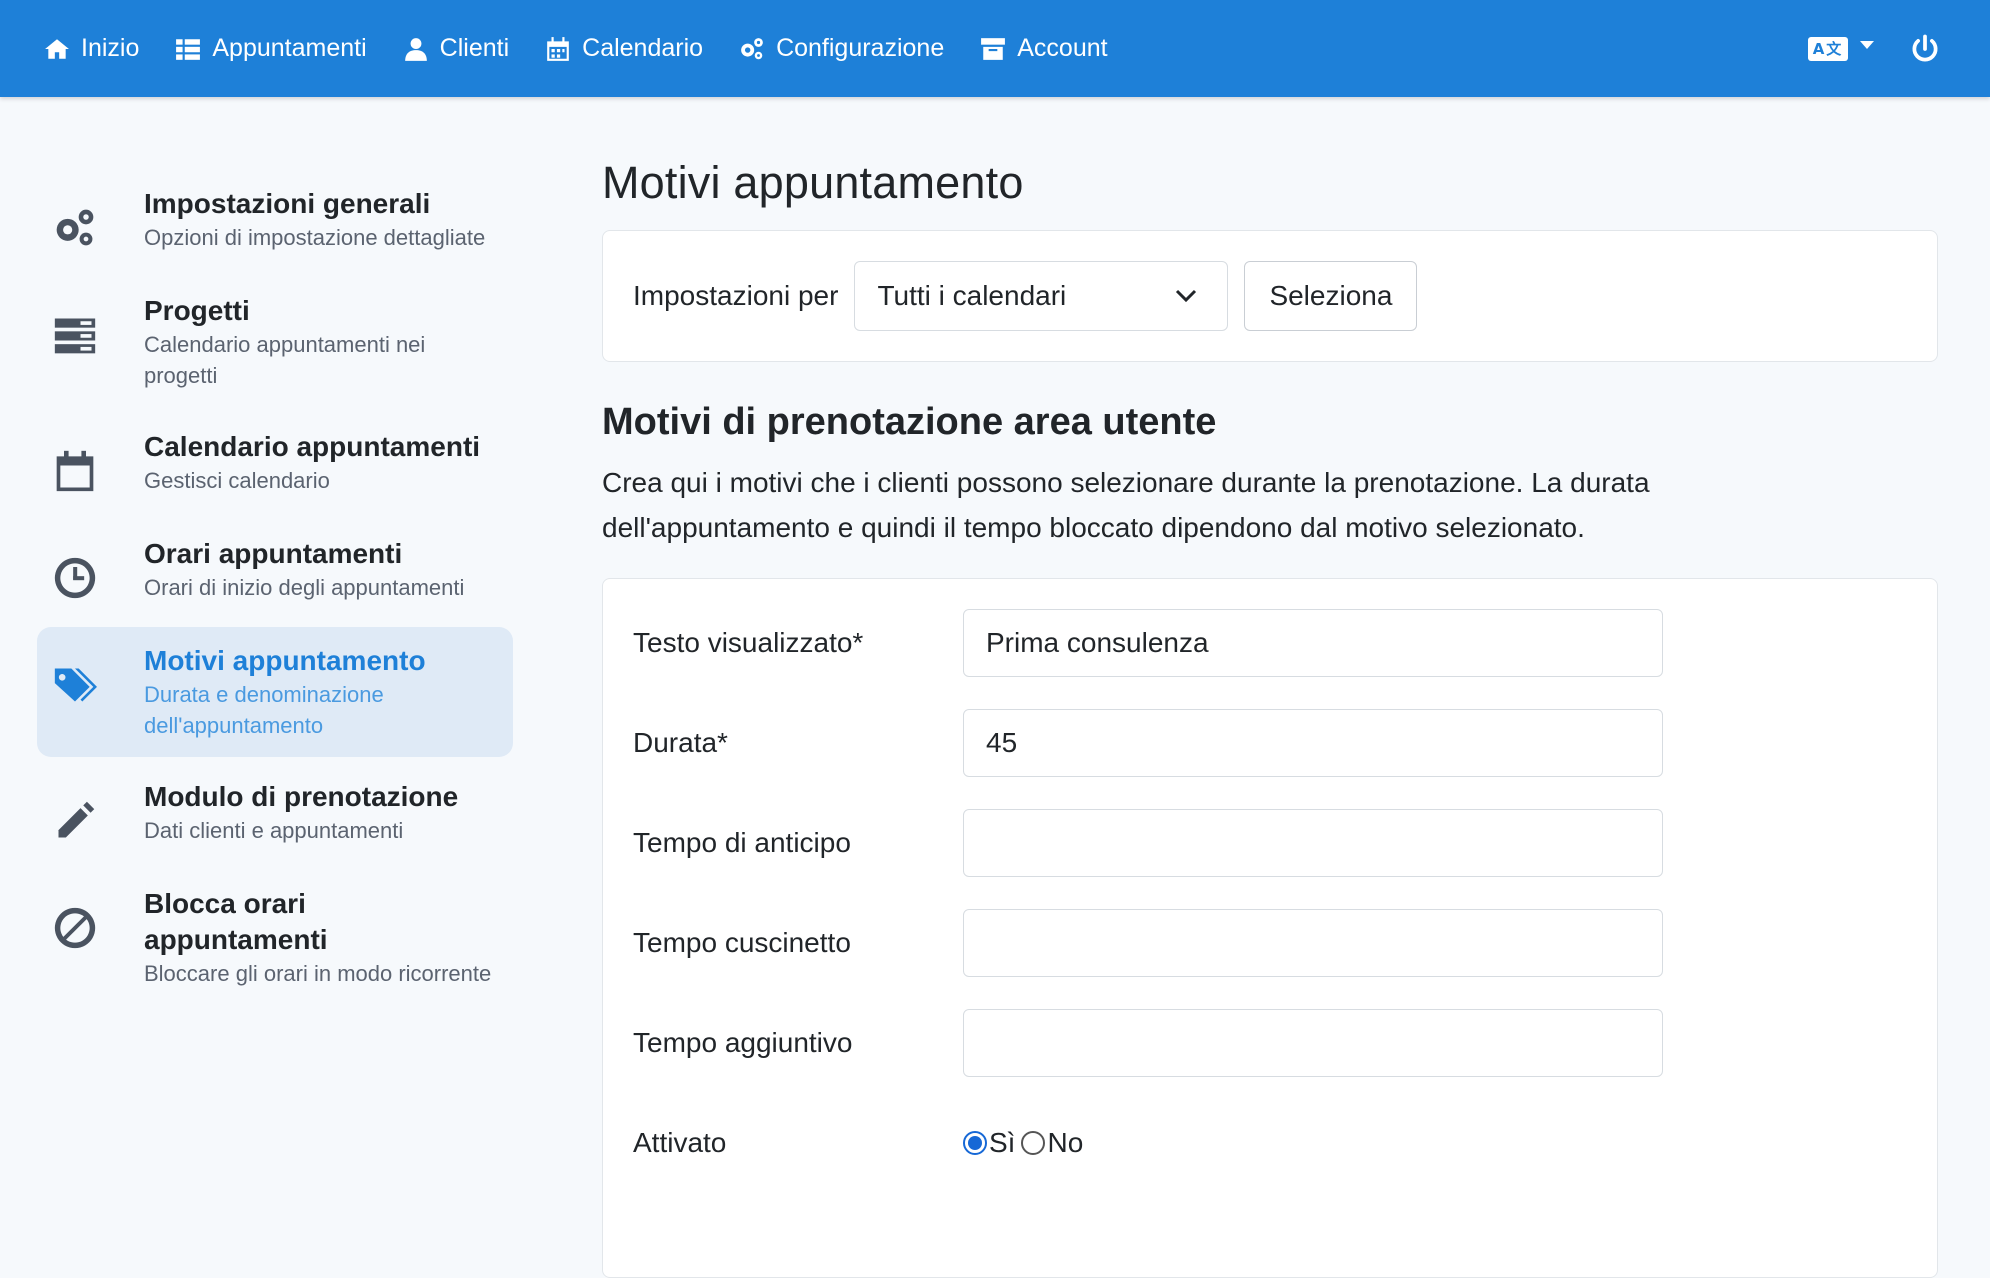  I want to click on nav-configurazione: Configurazione, so click(841, 48).